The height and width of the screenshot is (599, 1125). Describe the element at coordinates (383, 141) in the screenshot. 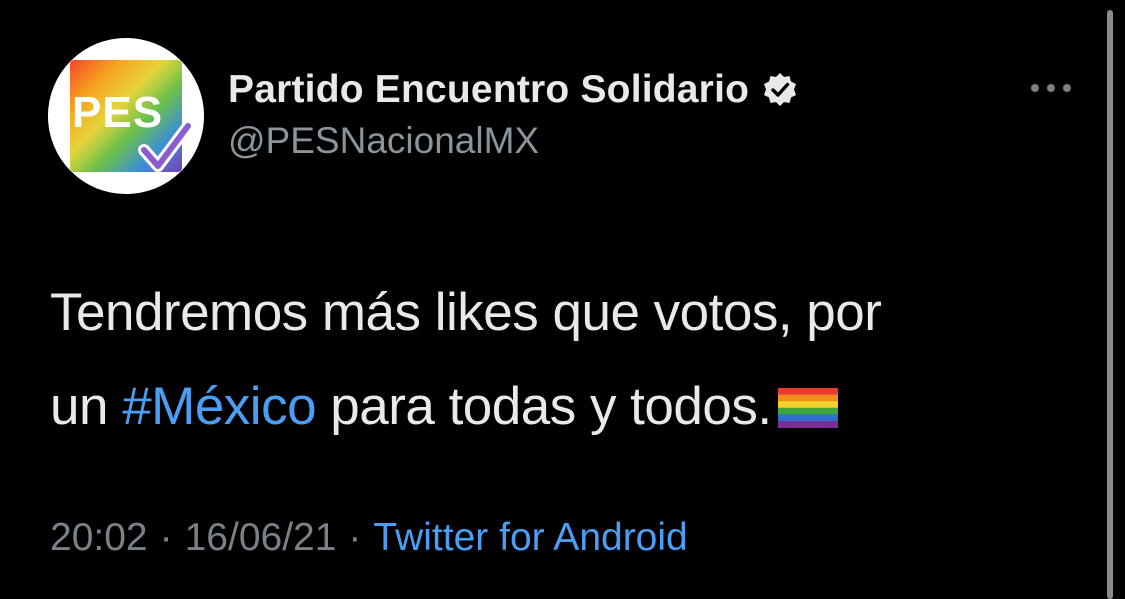

I see `user-handle: @PESNacionalMX` at that location.